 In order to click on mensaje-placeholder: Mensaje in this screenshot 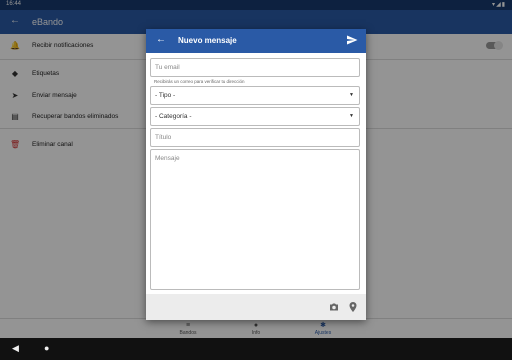, I will do `click(167, 158)`.